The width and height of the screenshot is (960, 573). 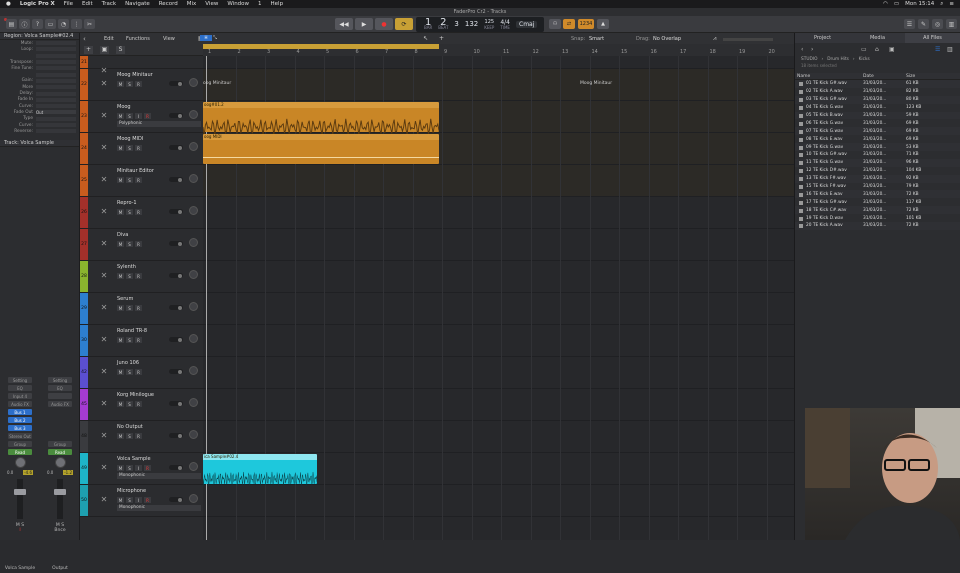 I want to click on toolbar-icon: ▭, so click(x=50, y=24).